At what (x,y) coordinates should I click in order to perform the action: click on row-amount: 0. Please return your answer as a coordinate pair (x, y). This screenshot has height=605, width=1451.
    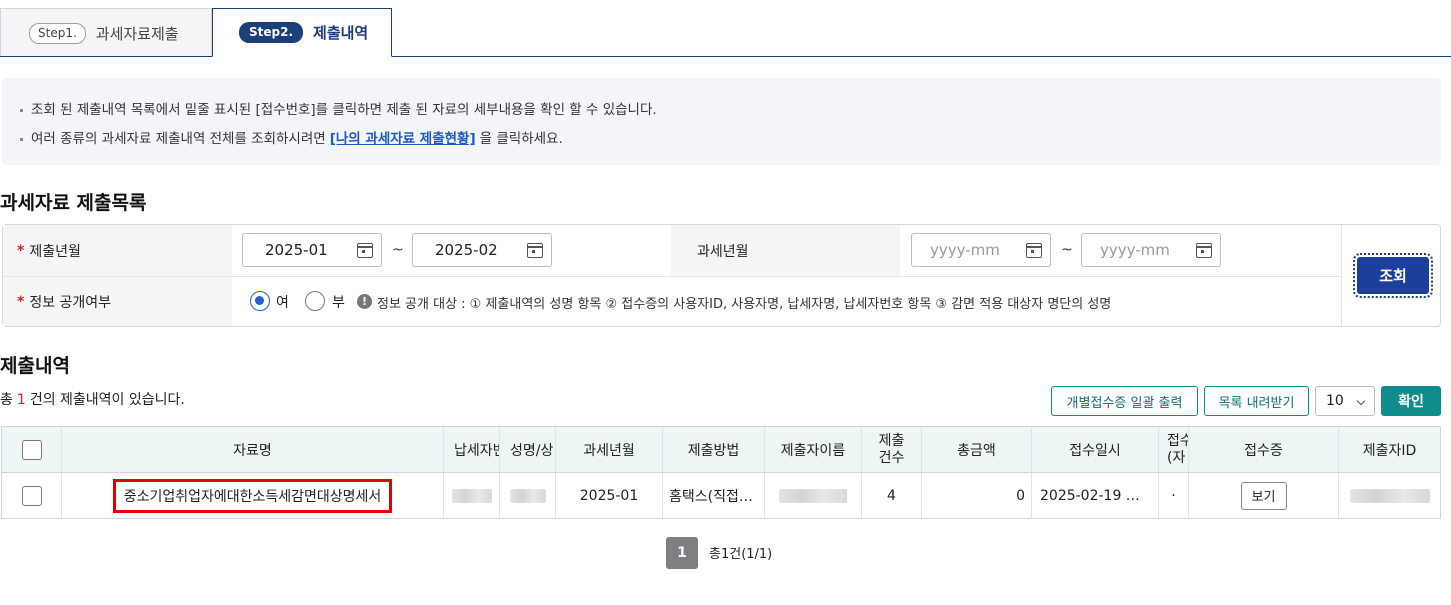
    Looking at the image, I should click on (977, 495).